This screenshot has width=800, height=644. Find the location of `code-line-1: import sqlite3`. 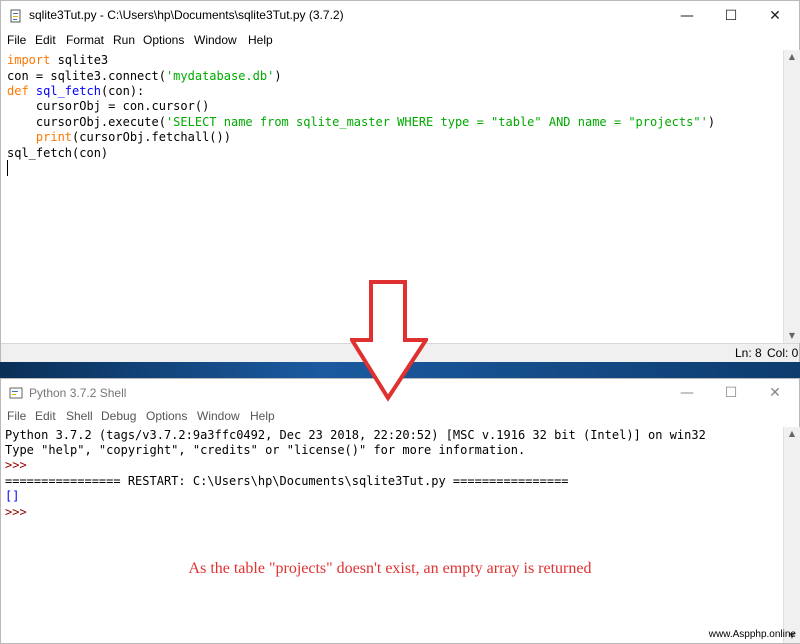

code-line-1: import sqlite3 is located at coordinates (57, 60).